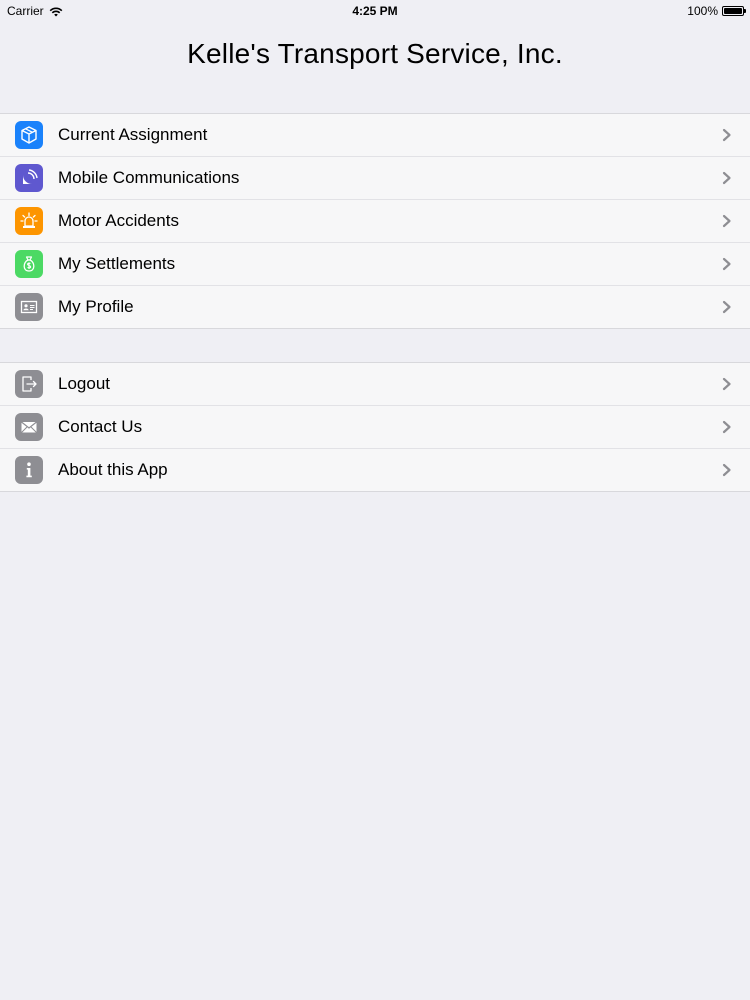  I want to click on menu-item-label: Current Assignment, so click(133, 134).